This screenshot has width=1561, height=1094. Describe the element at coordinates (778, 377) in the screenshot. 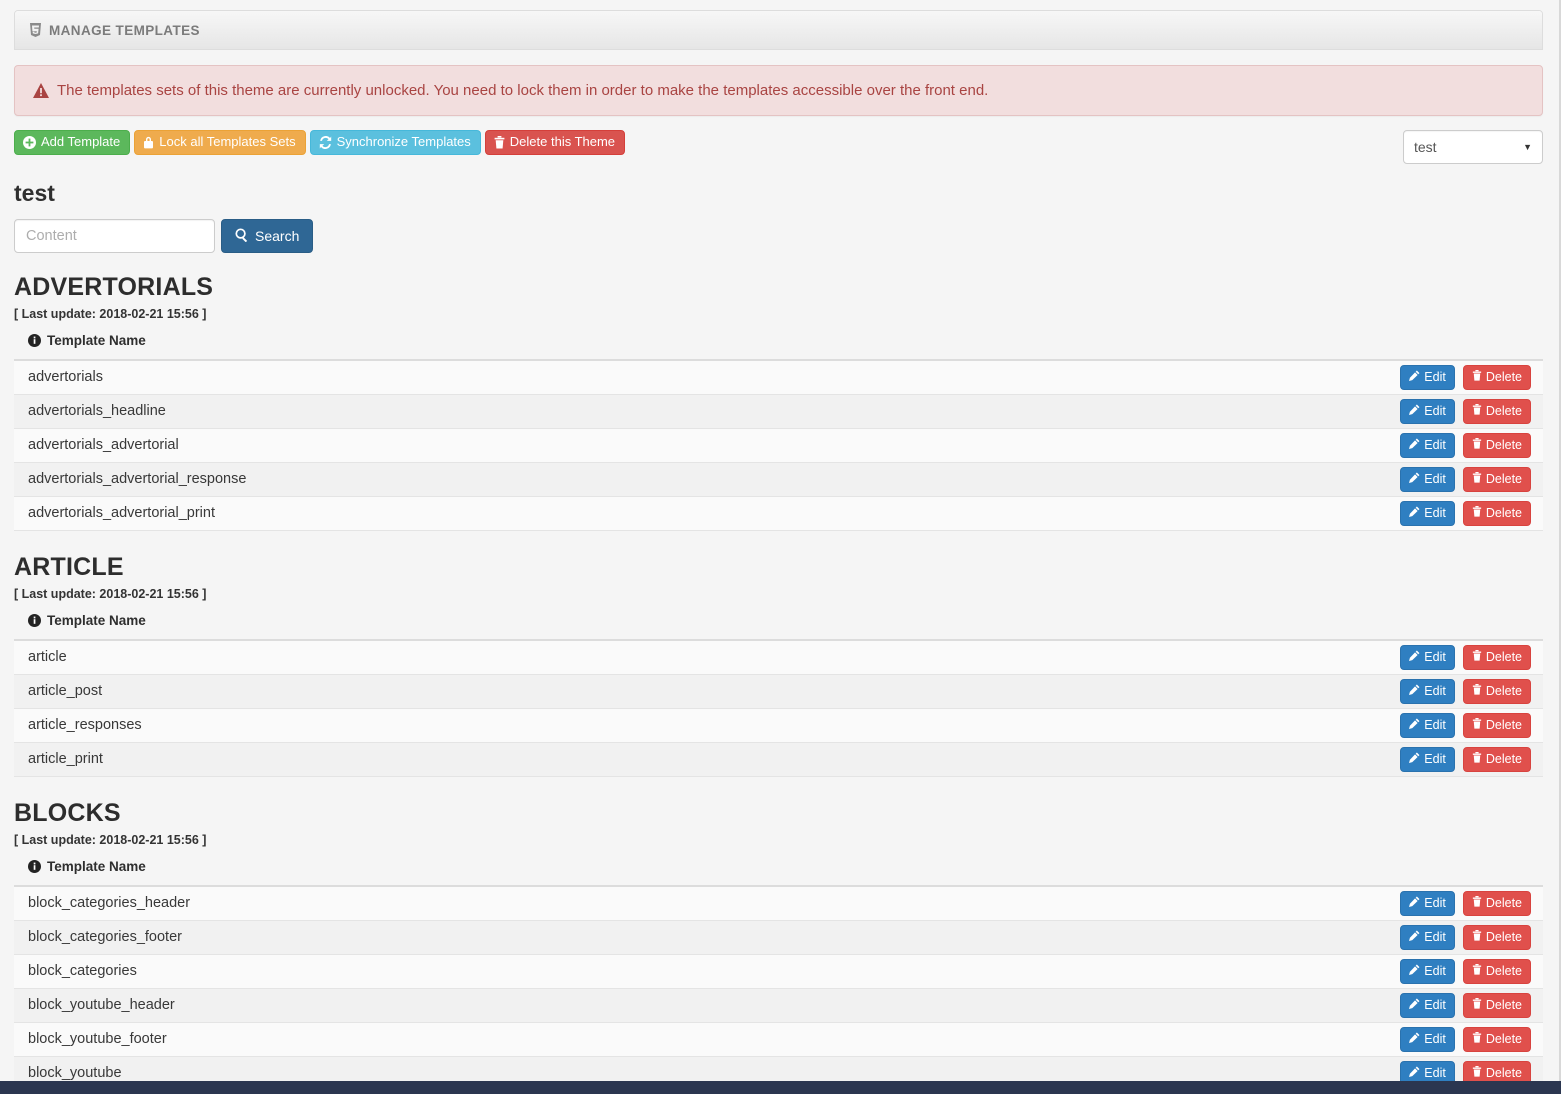

I see `table-row: advertorials Edit Delete` at that location.